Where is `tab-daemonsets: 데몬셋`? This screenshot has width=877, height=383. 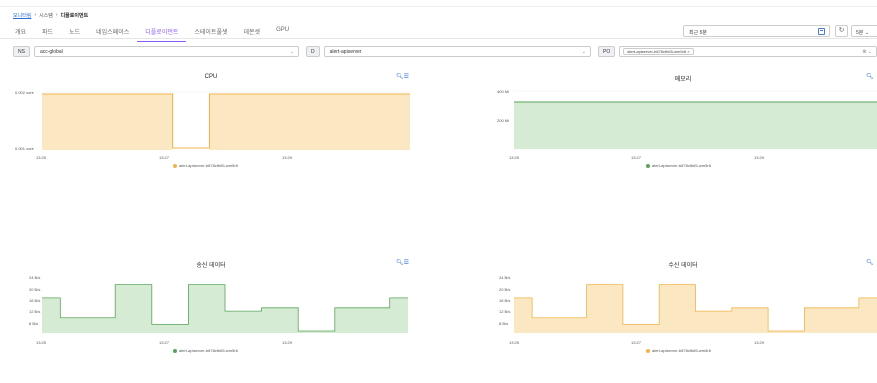 tab-daemonsets: 데몬셋 is located at coordinates (252, 34).